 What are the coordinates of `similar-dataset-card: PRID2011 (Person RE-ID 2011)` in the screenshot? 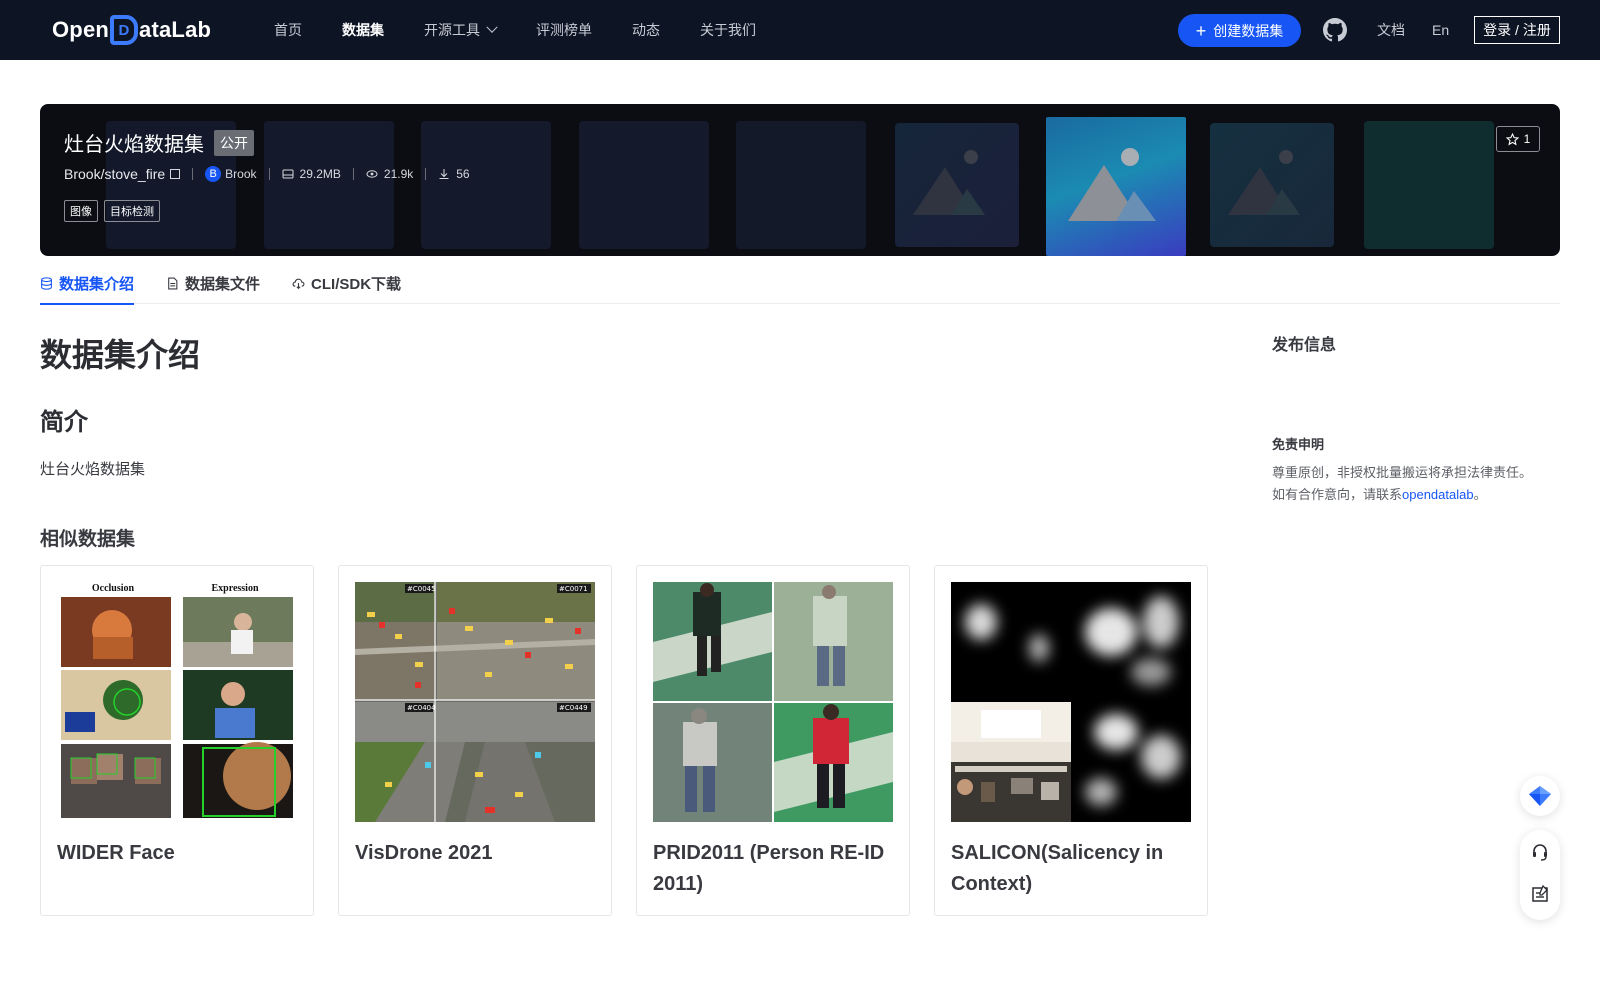 It's located at (773, 740).